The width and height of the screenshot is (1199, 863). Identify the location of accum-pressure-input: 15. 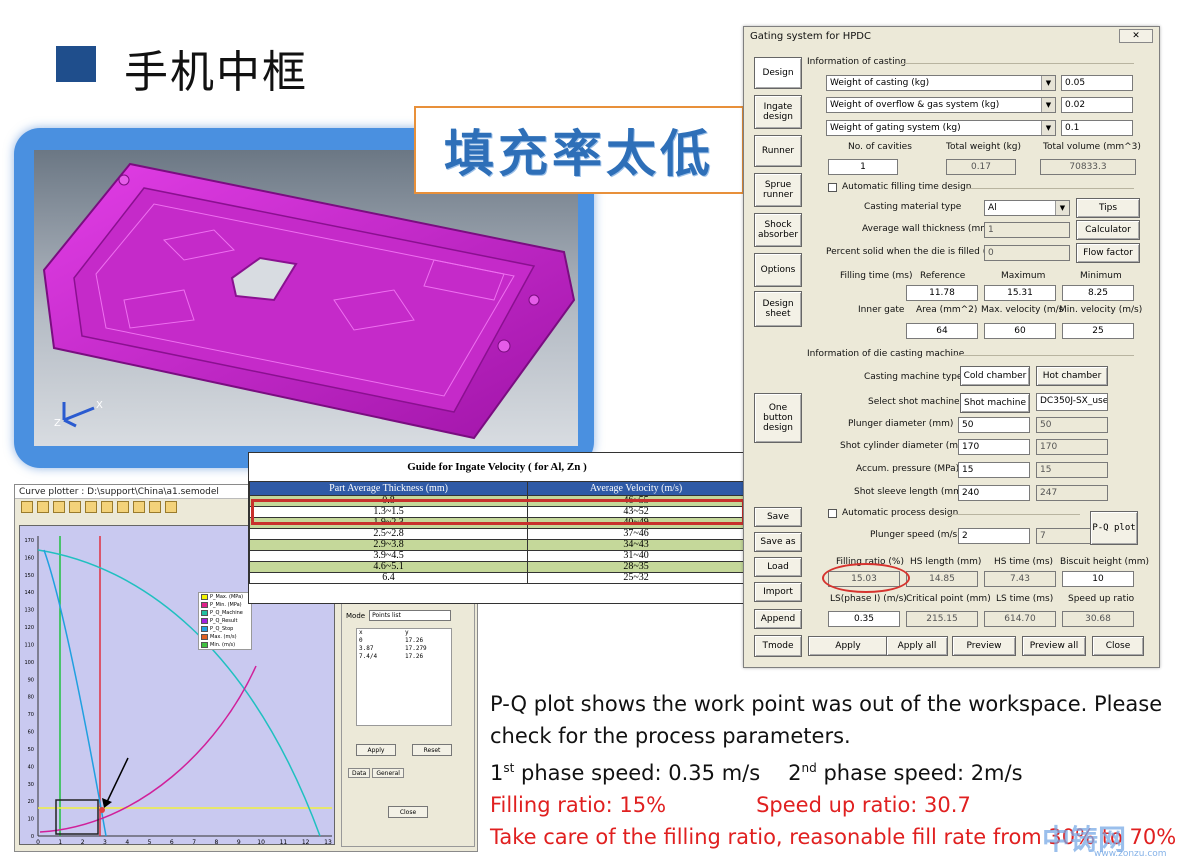
(994, 470).